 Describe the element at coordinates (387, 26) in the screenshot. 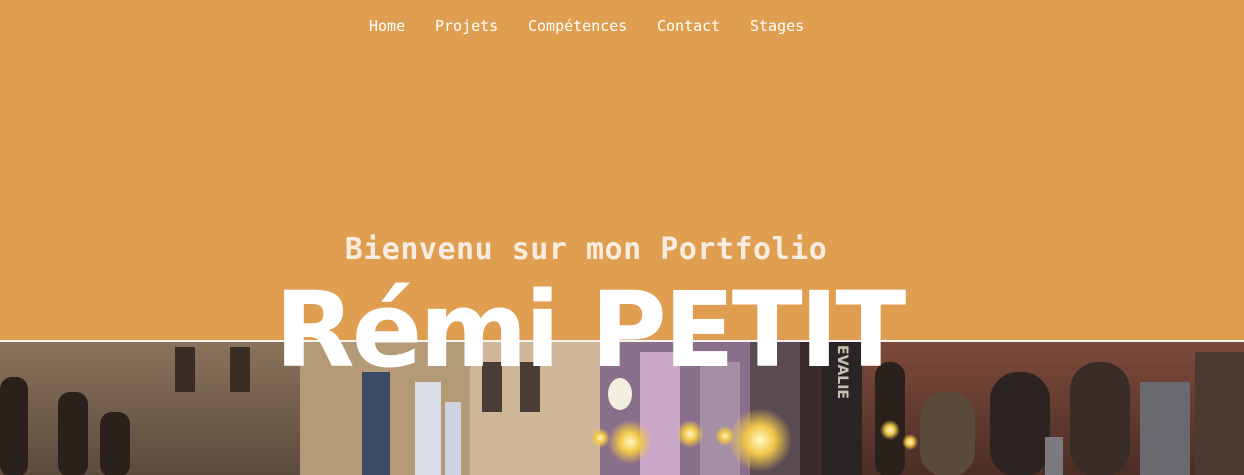

I see `nav-link-home: Home` at that location.